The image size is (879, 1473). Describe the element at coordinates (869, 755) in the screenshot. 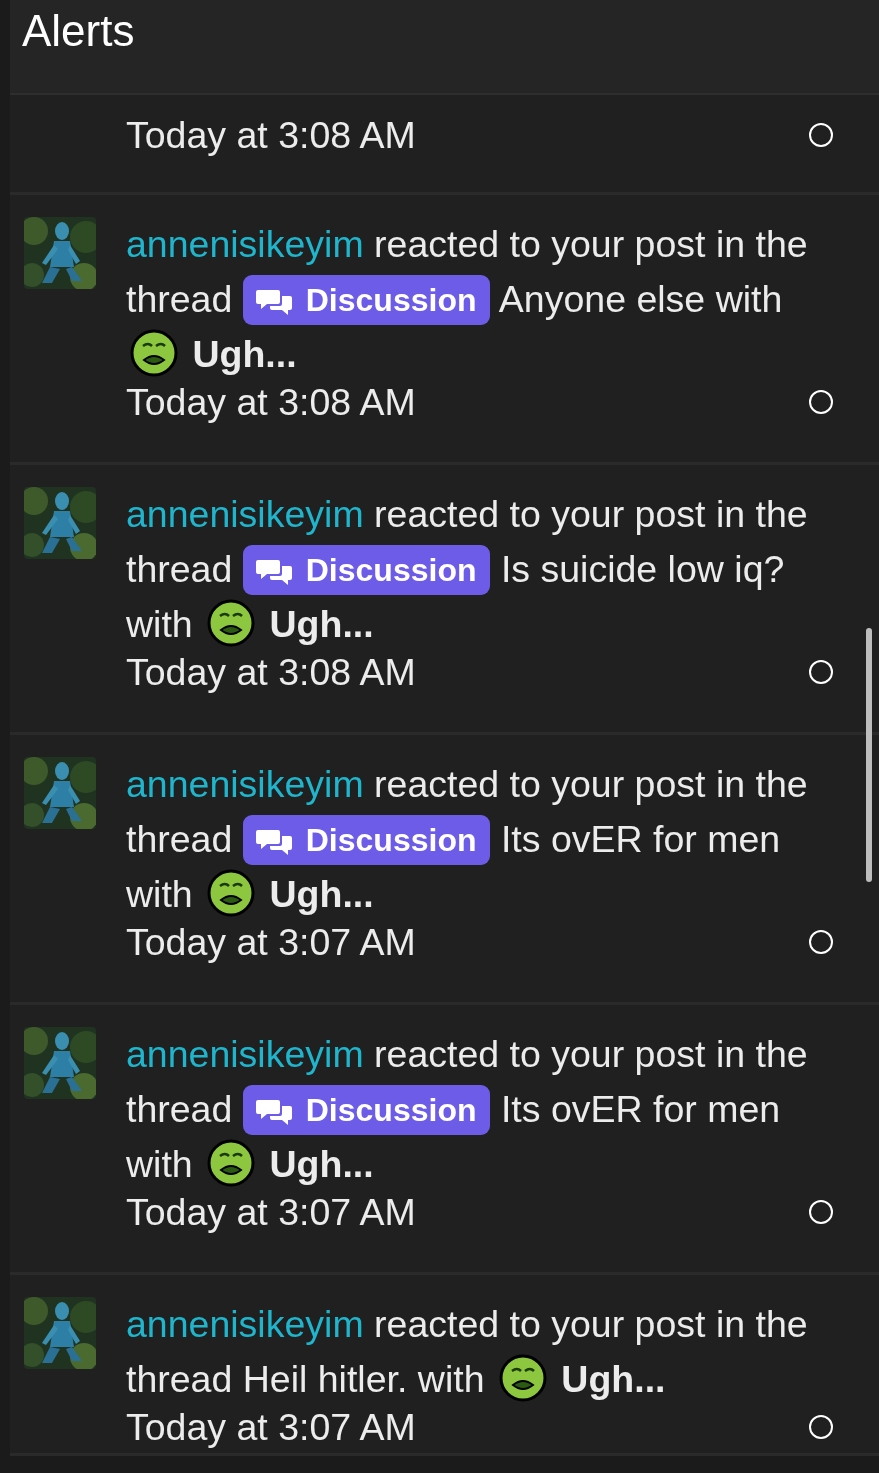

I see `scrollbar-thumb` at that location.